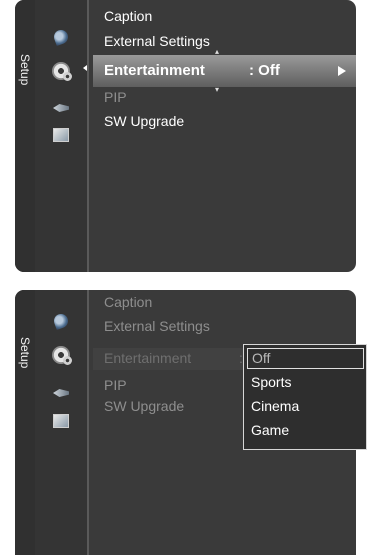 This screenshot has height=555, width=367. Describe the element at coordinates (224, 71) in the screenshot. I see `menu-item-entertainment-selected: Entertainment : Off` at that location.